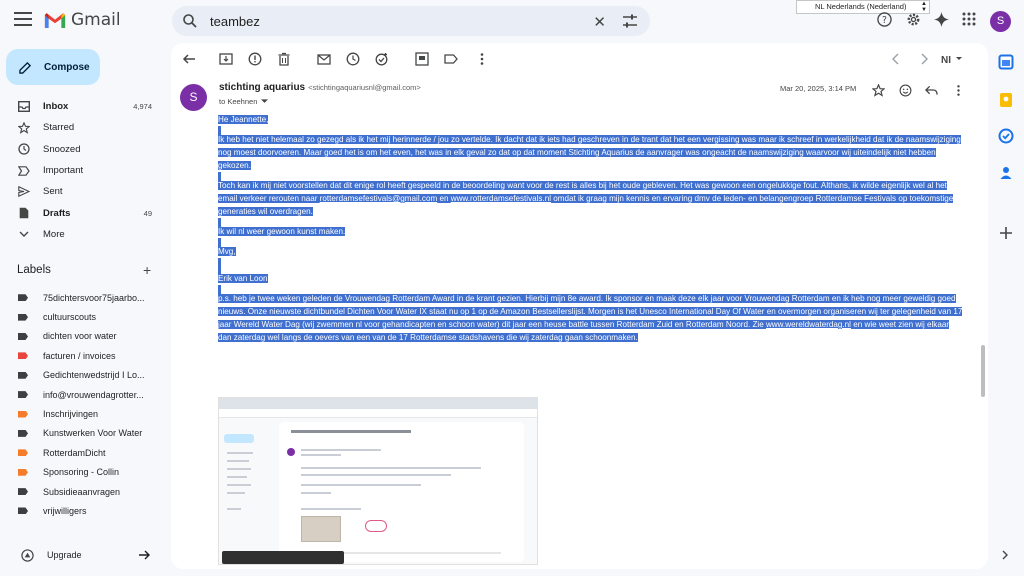  What do you see at coordinates (82, 433) in the screenshot?
I see `label-item: Kunstwerken Voor Water` at bounding box center [82, 433].